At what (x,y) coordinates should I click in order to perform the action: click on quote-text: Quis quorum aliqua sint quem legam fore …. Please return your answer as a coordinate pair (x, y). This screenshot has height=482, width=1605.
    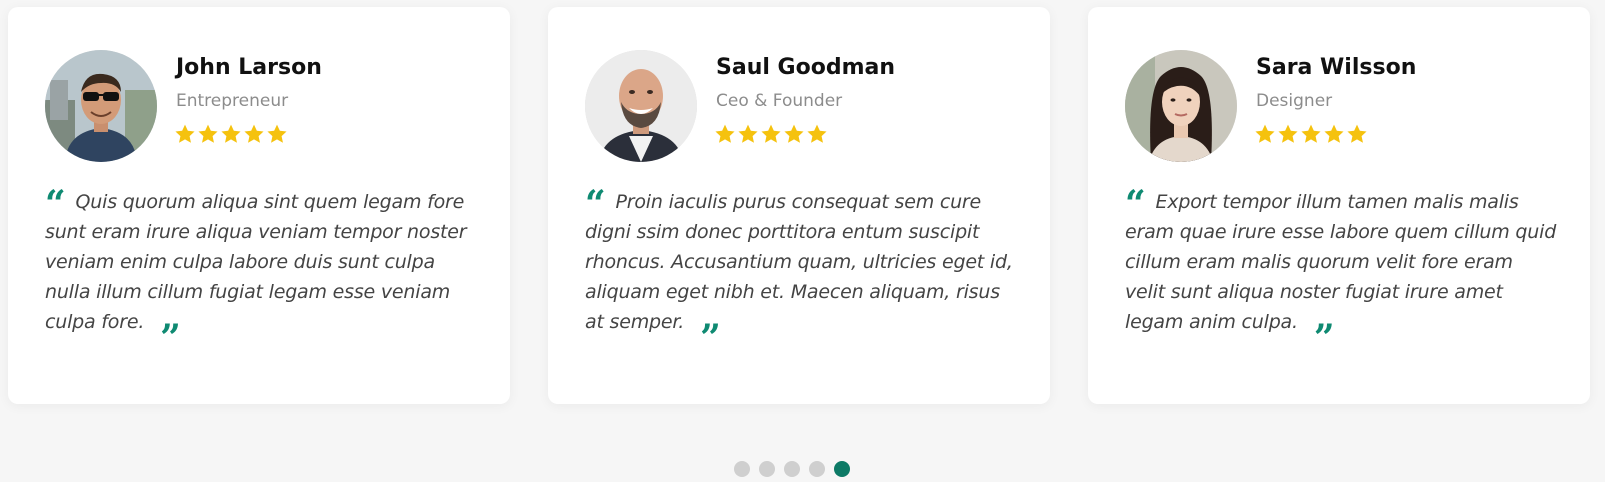
    Looking at the image, I should click on (256, 262).